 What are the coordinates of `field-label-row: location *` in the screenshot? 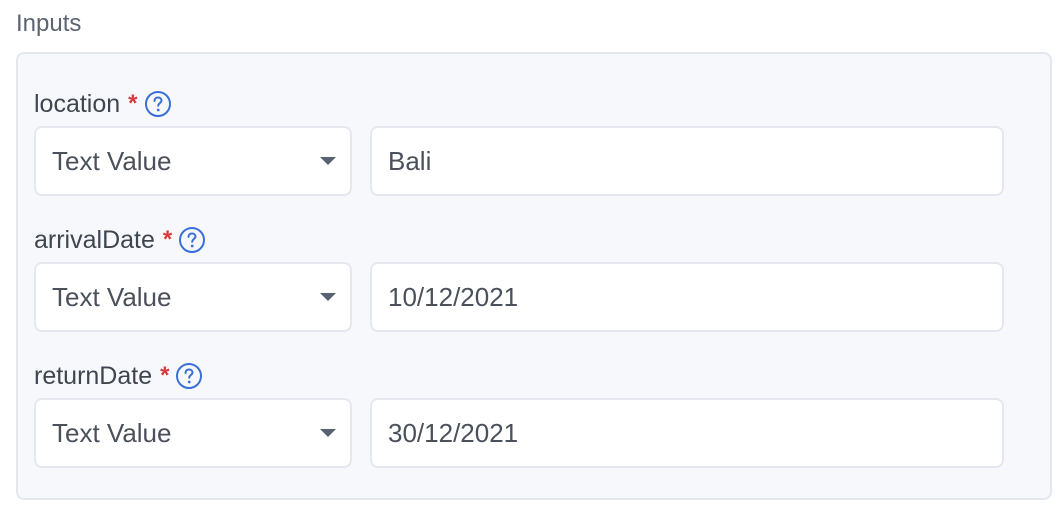 It's located at (103, 104).